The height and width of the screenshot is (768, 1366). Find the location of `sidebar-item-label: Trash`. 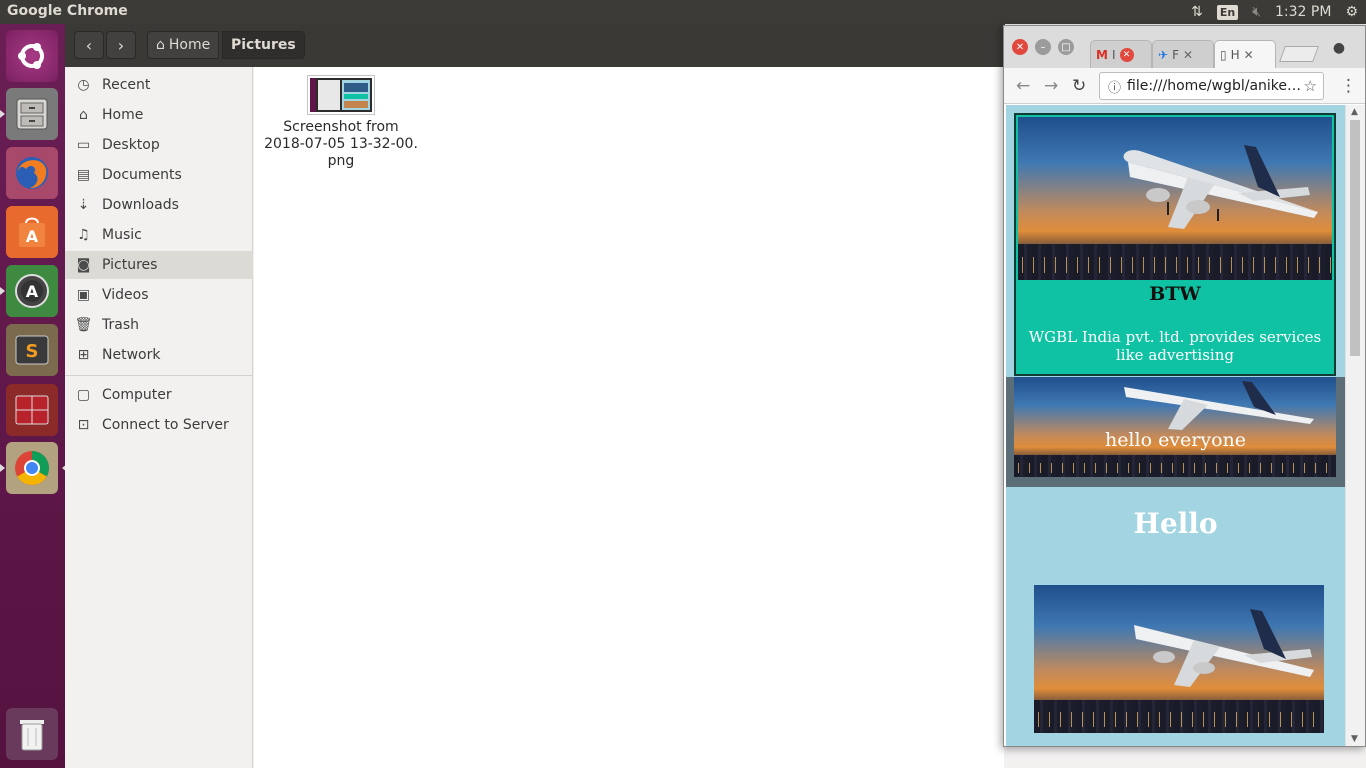

sidebar-item-label: Trash is located at coordinates (120, 325).